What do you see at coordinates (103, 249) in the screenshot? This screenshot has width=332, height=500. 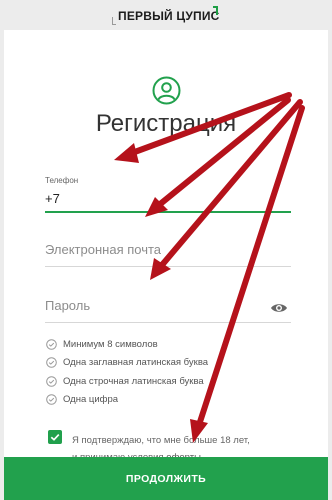 I see `email-input: Электронная почта` at bounding box center [103, 249].